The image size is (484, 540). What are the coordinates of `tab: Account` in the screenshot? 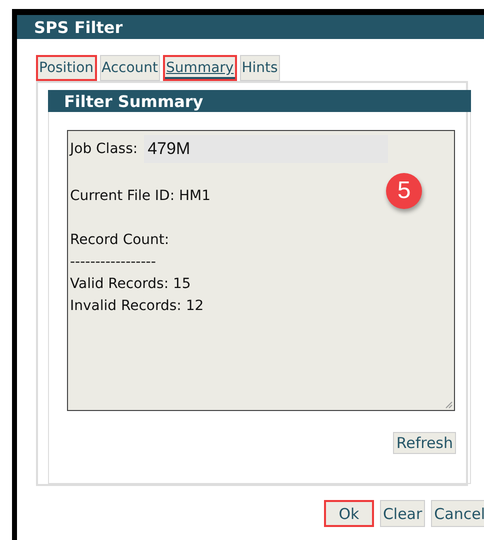 It's located at (130, 68).